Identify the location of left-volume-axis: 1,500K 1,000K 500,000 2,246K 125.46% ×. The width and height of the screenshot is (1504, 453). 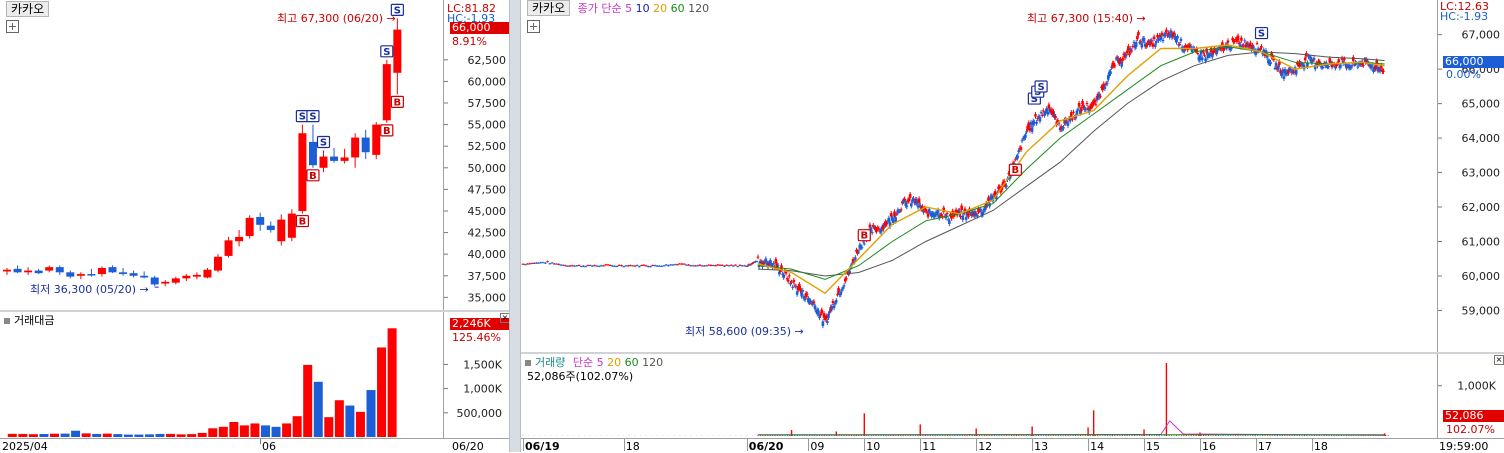
(477, 375).